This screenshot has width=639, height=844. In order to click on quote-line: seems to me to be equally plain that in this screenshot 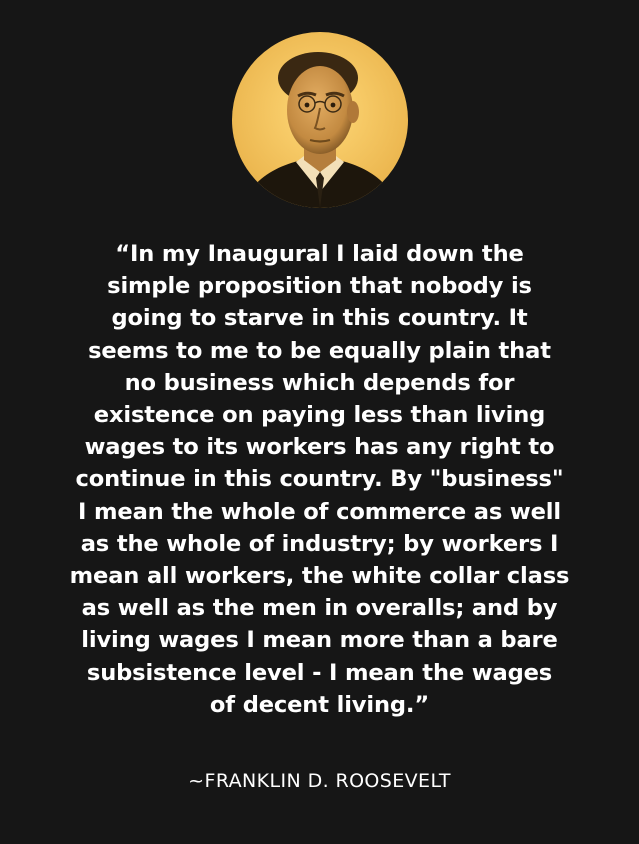, I will do `click(319, 350)`.